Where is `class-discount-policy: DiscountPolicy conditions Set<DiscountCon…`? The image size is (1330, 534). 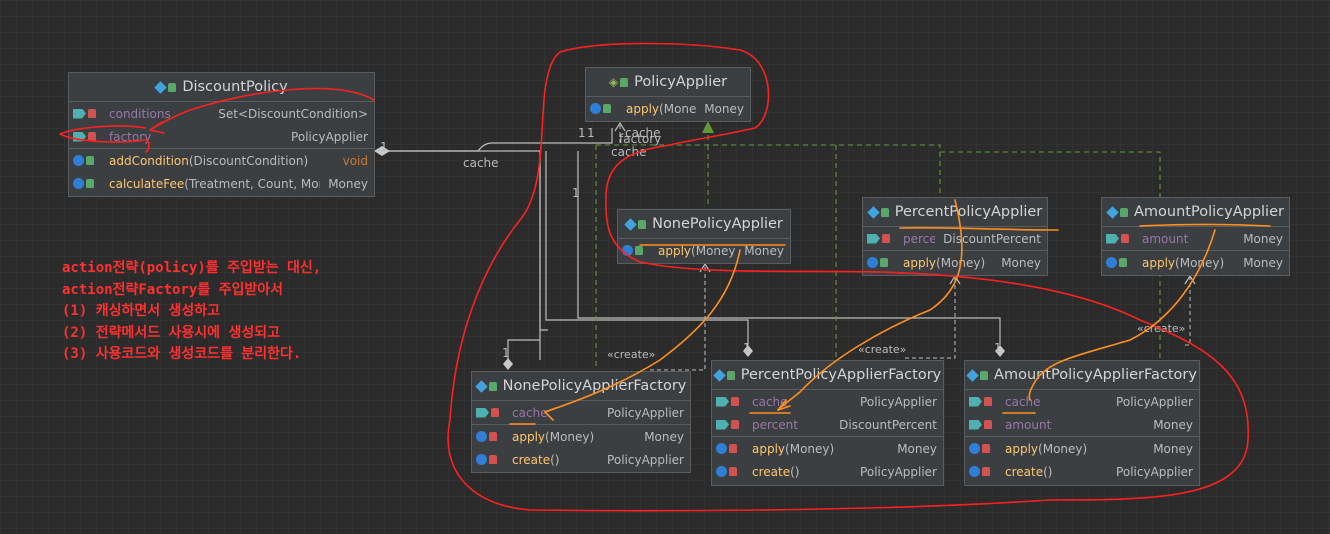 class-discount-policy: DiscountPolicy conditions Set<DiscountCon… is located at coordinates (221, 134).